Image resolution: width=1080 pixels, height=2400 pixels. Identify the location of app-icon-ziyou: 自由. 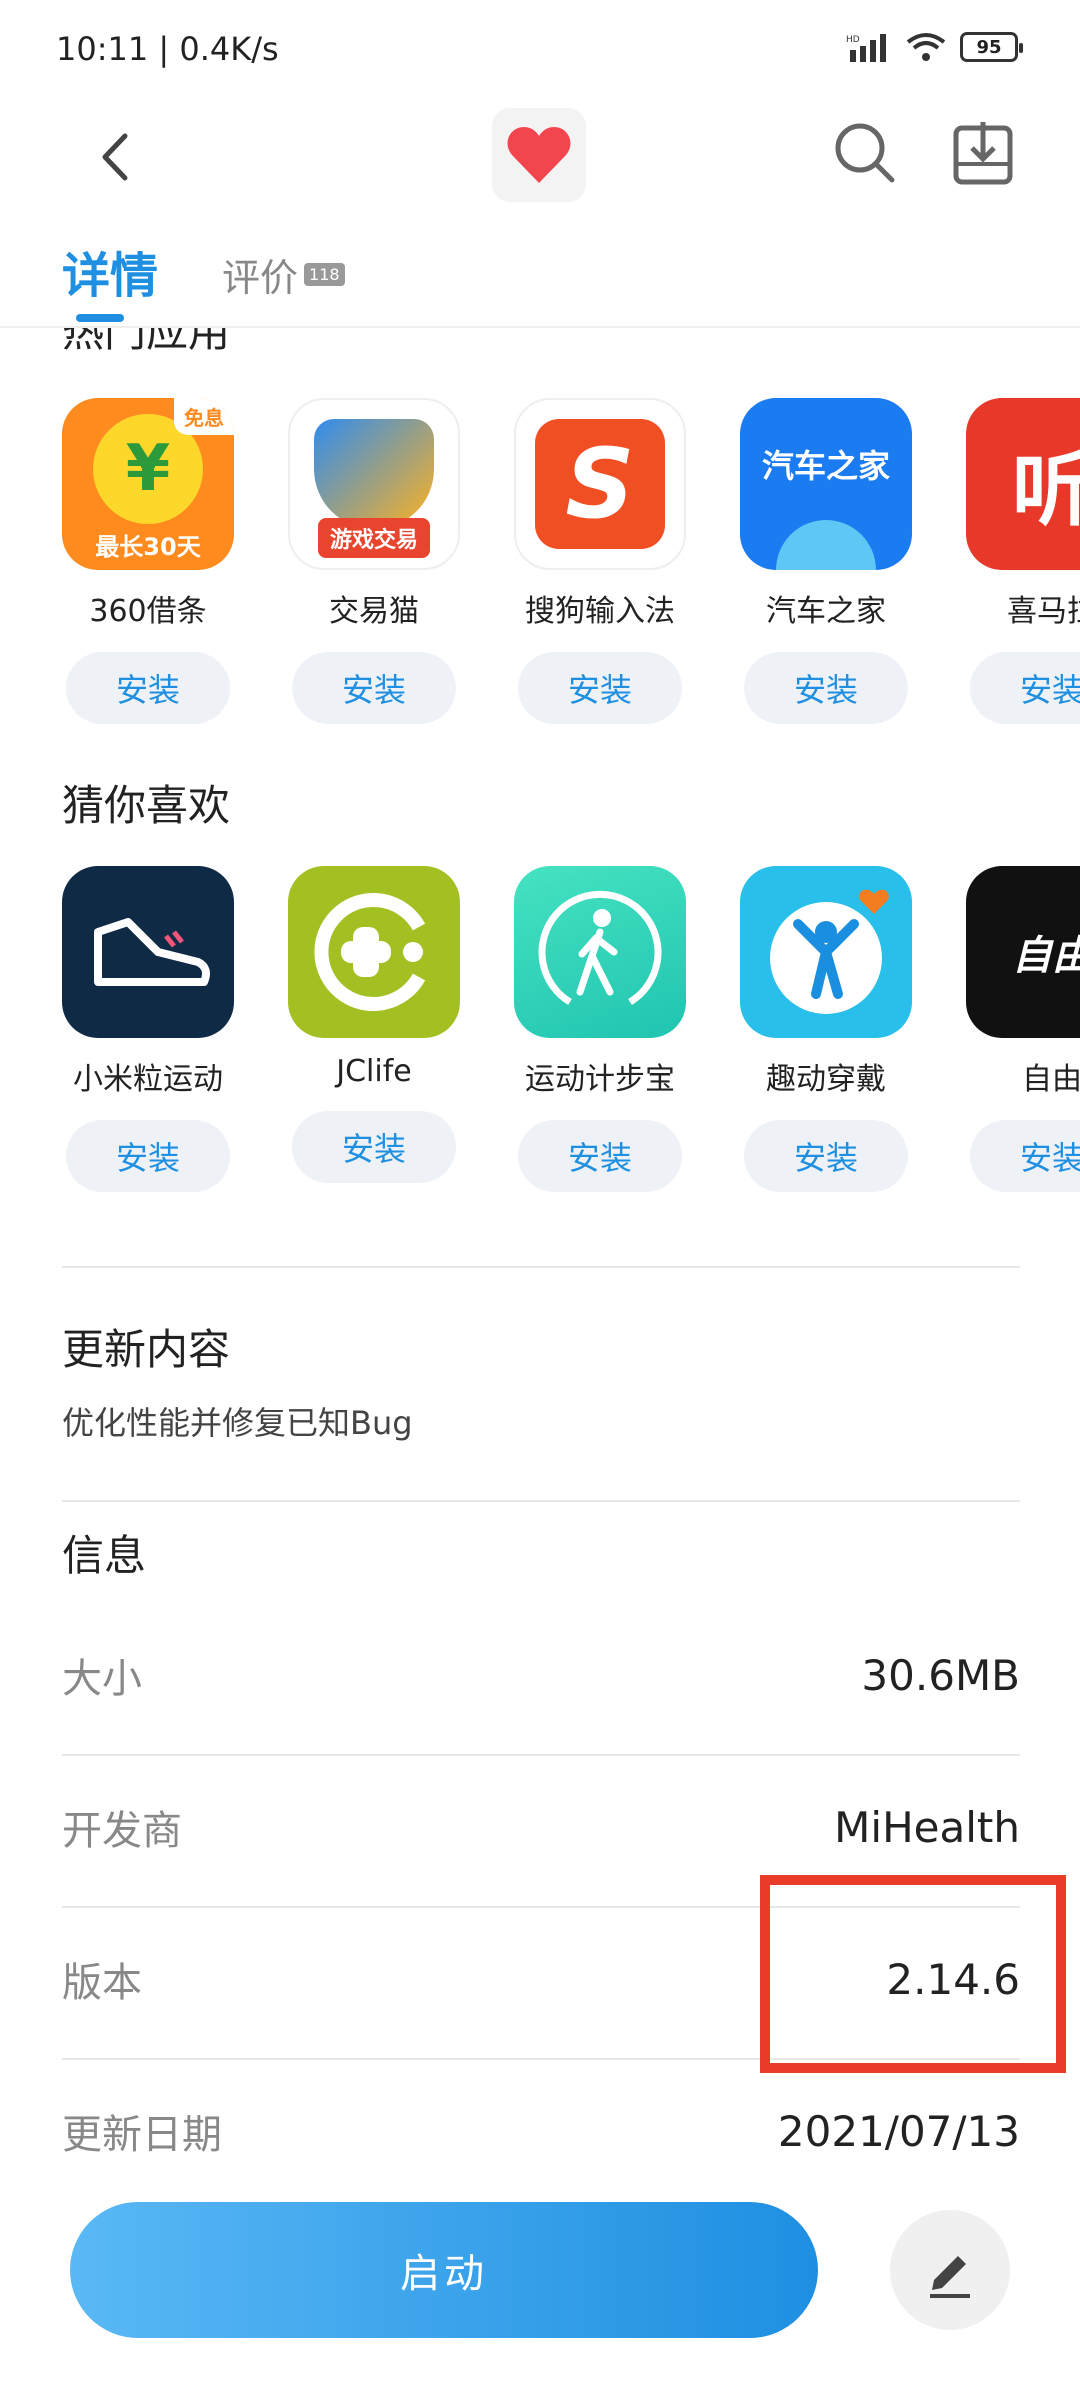
(1023, 952).